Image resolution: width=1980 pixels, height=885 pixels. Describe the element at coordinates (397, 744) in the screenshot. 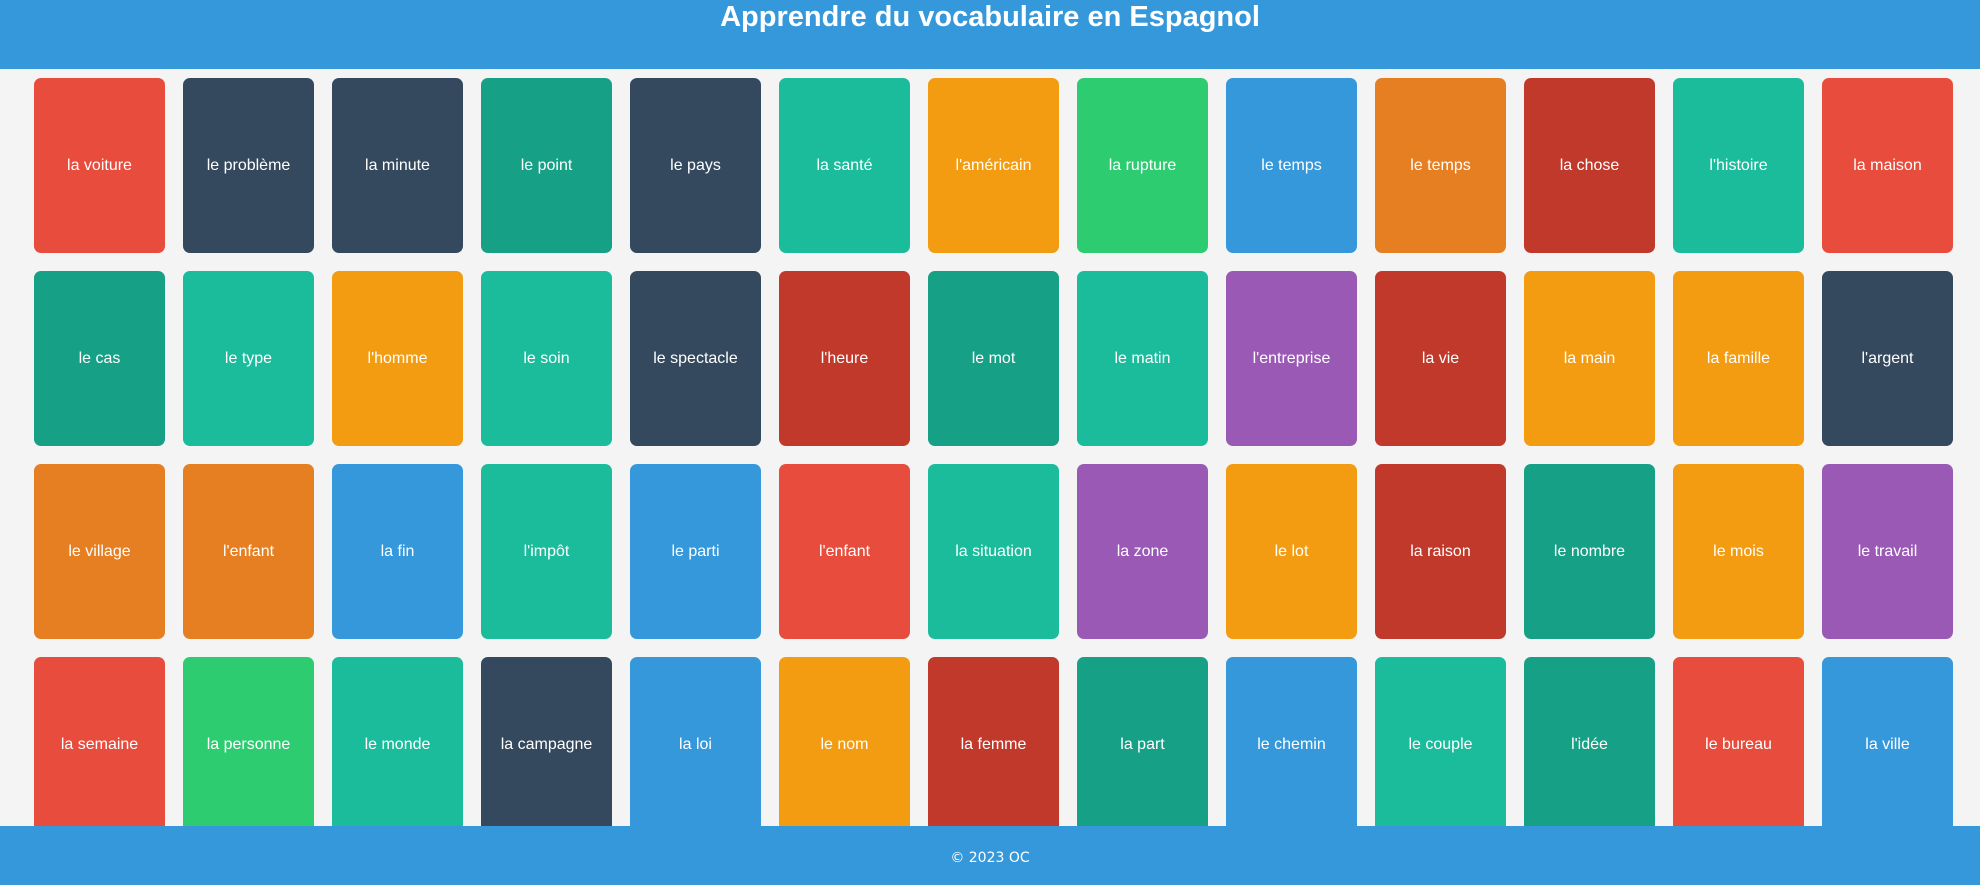

I see `vocabulary-card: le monde` at that location.